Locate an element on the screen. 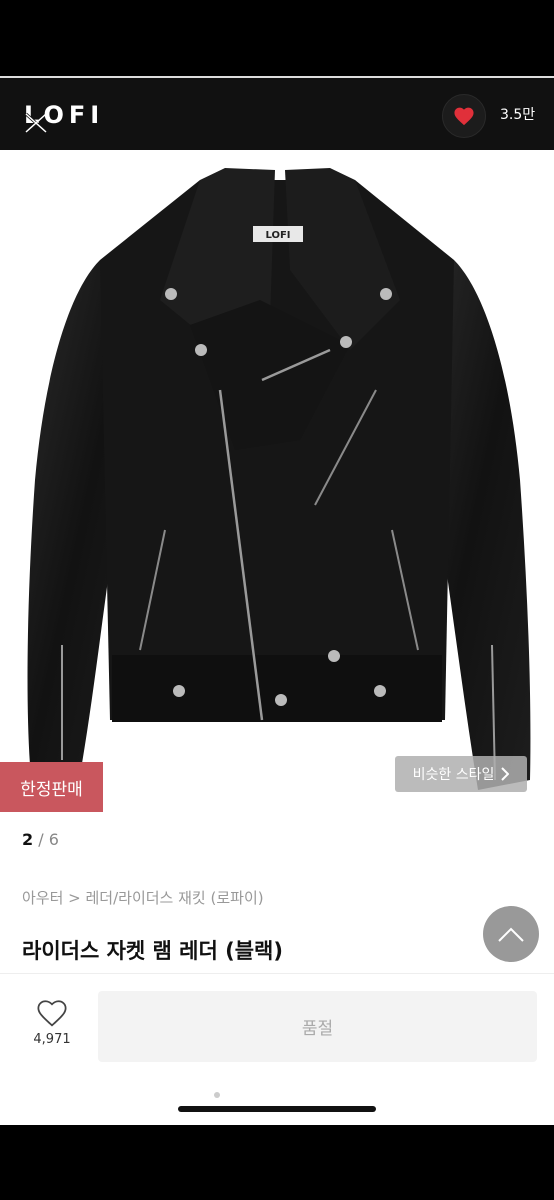 Image resolution: width=554 pixels, height=1200 pixels. brand-logo: LOFI is located at coordinates (64, 117).